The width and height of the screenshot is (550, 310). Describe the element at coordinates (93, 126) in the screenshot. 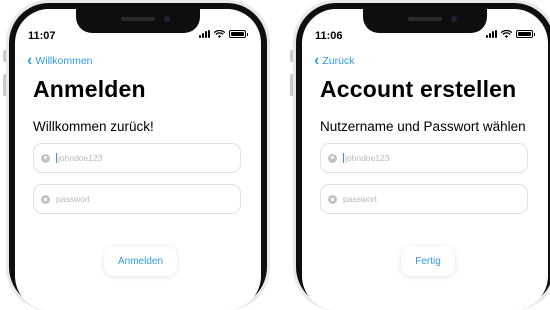

I see `page-subtitle: Willkommen zurück!` at that location.